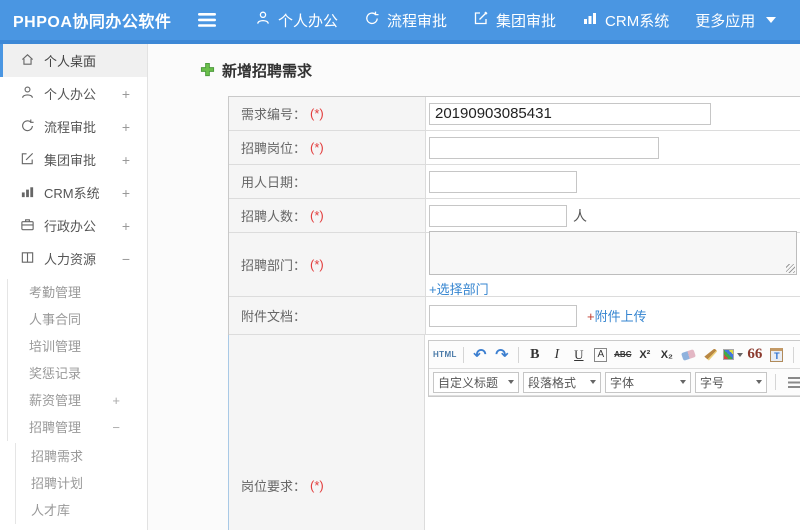  I want to click on headcount-input, so click(498, 215).